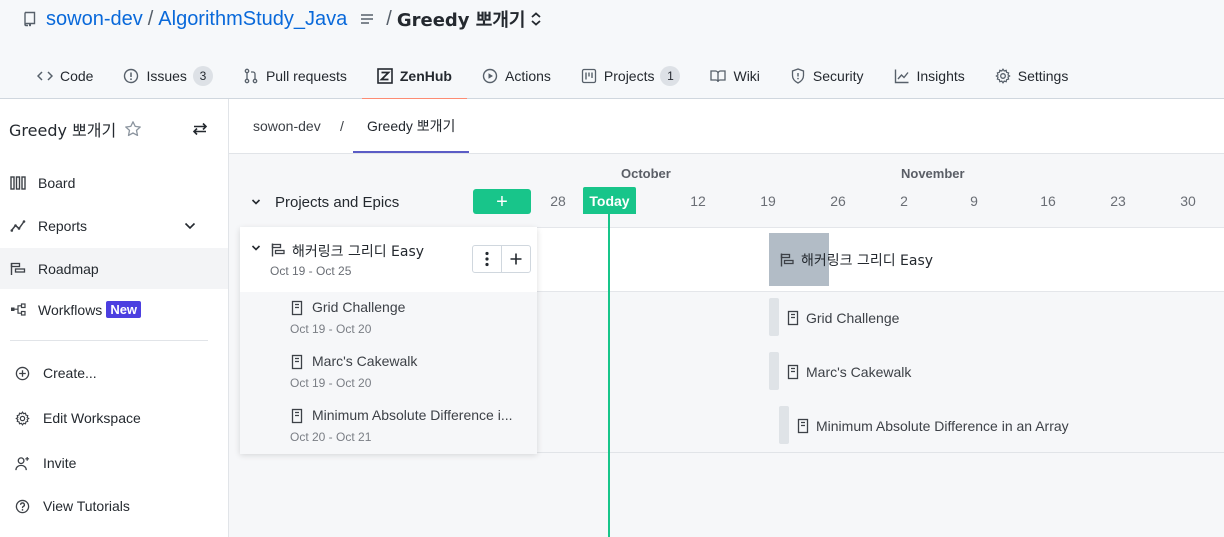  Describe the element at coordinates (70, 309) in the screenshot. I see `sidebar-item-label: Workflows` at that location.